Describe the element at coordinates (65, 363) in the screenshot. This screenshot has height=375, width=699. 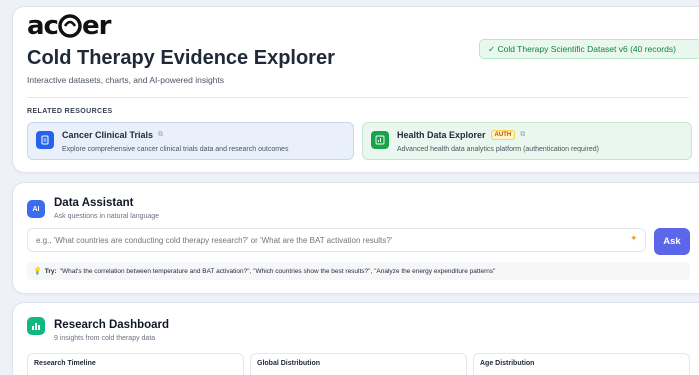
I see `panel-title: Research Timeline` at that location.